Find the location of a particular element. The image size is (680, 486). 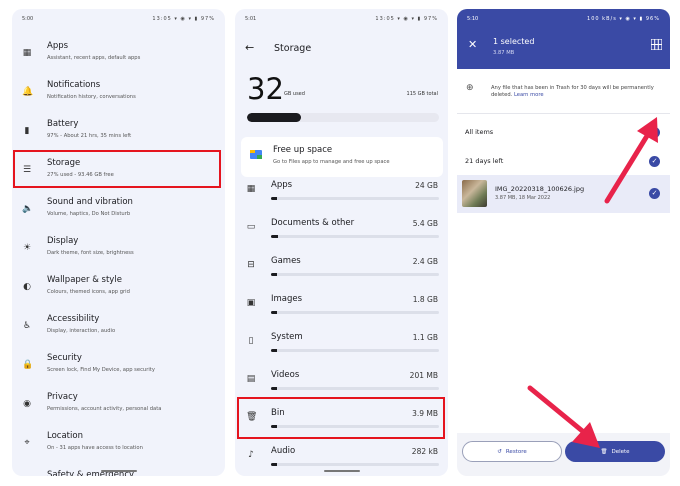

page-title: Storage is located at coordinates (293, 48).